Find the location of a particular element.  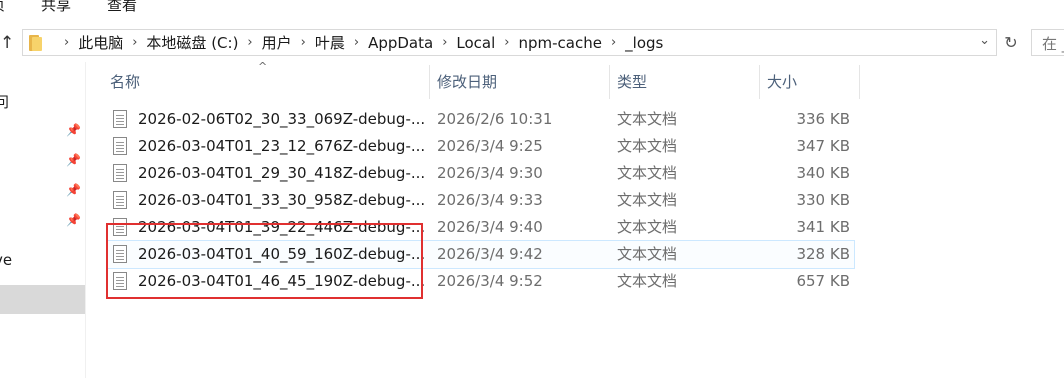

refresh-icon: ↻ is located at coordinates (1011, 42).